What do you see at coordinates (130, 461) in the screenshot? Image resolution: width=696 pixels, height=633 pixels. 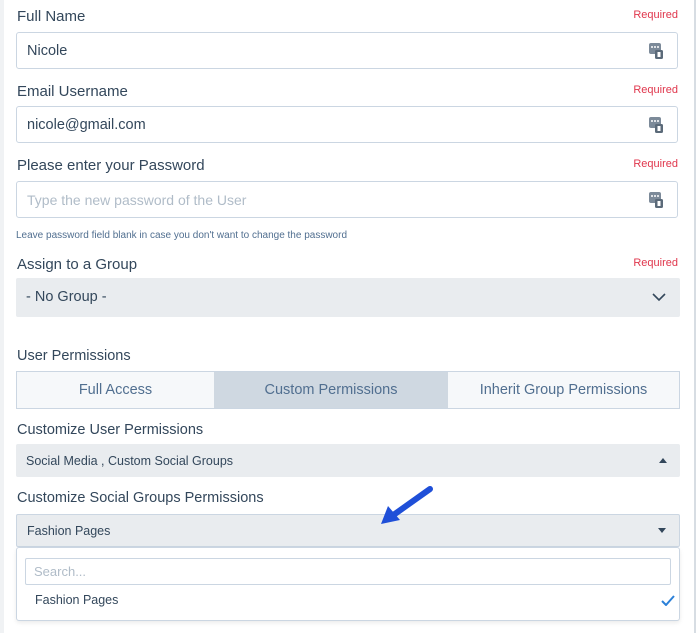 I see `customize-user-permissions-value: Social Media , Custom Social Groups` at bounding box center [130, 461].